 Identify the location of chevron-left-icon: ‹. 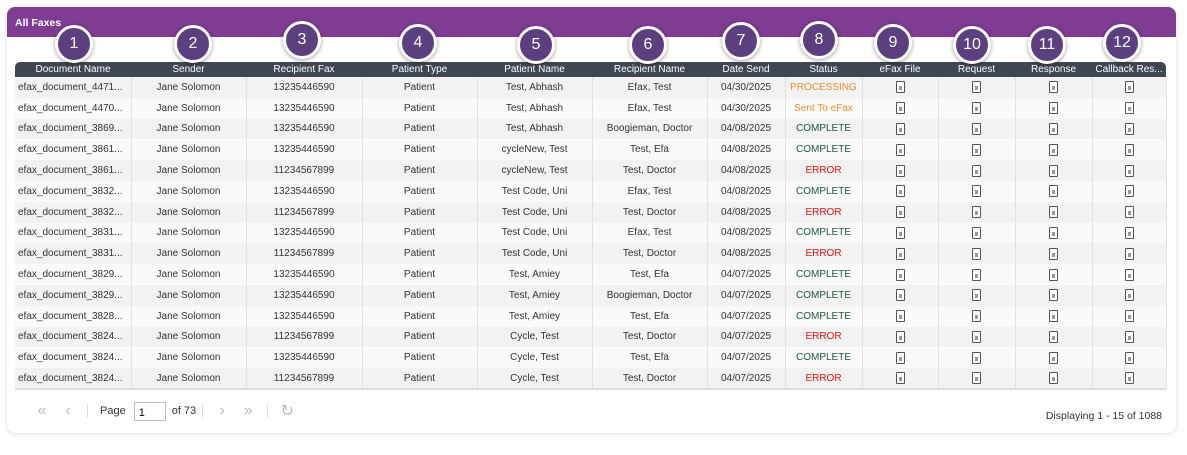
(68, 411).